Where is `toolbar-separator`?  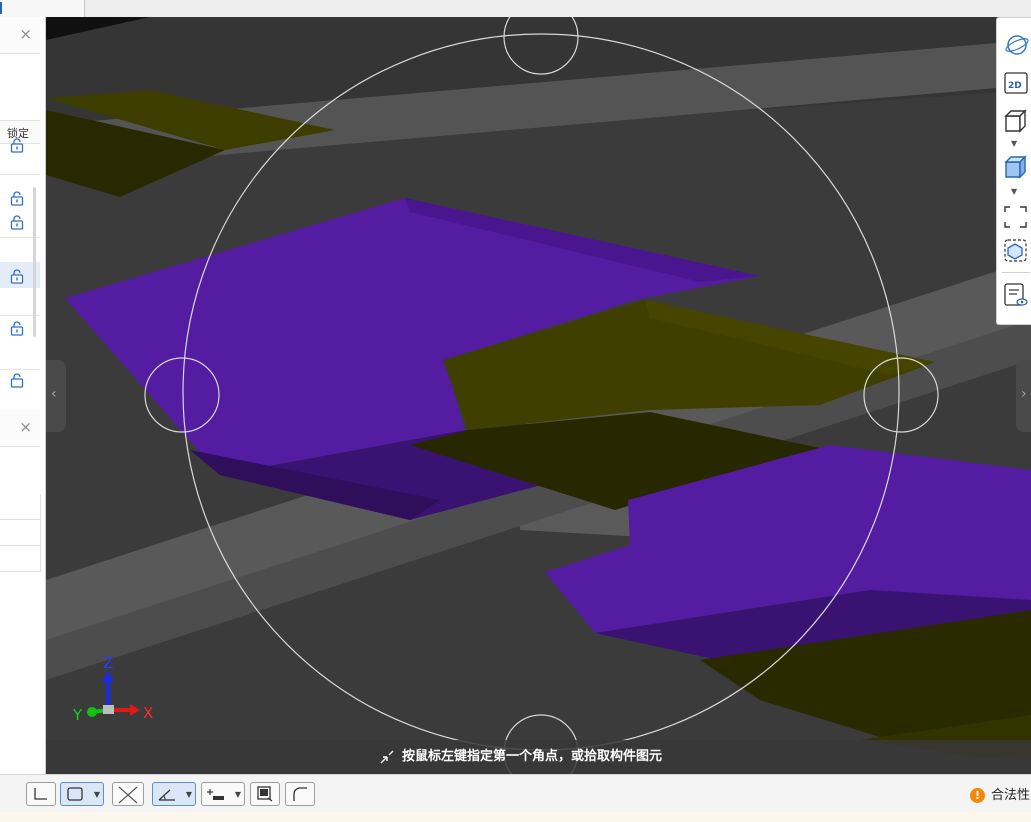
toolbar-separator is located at coordinates (1016, 272).